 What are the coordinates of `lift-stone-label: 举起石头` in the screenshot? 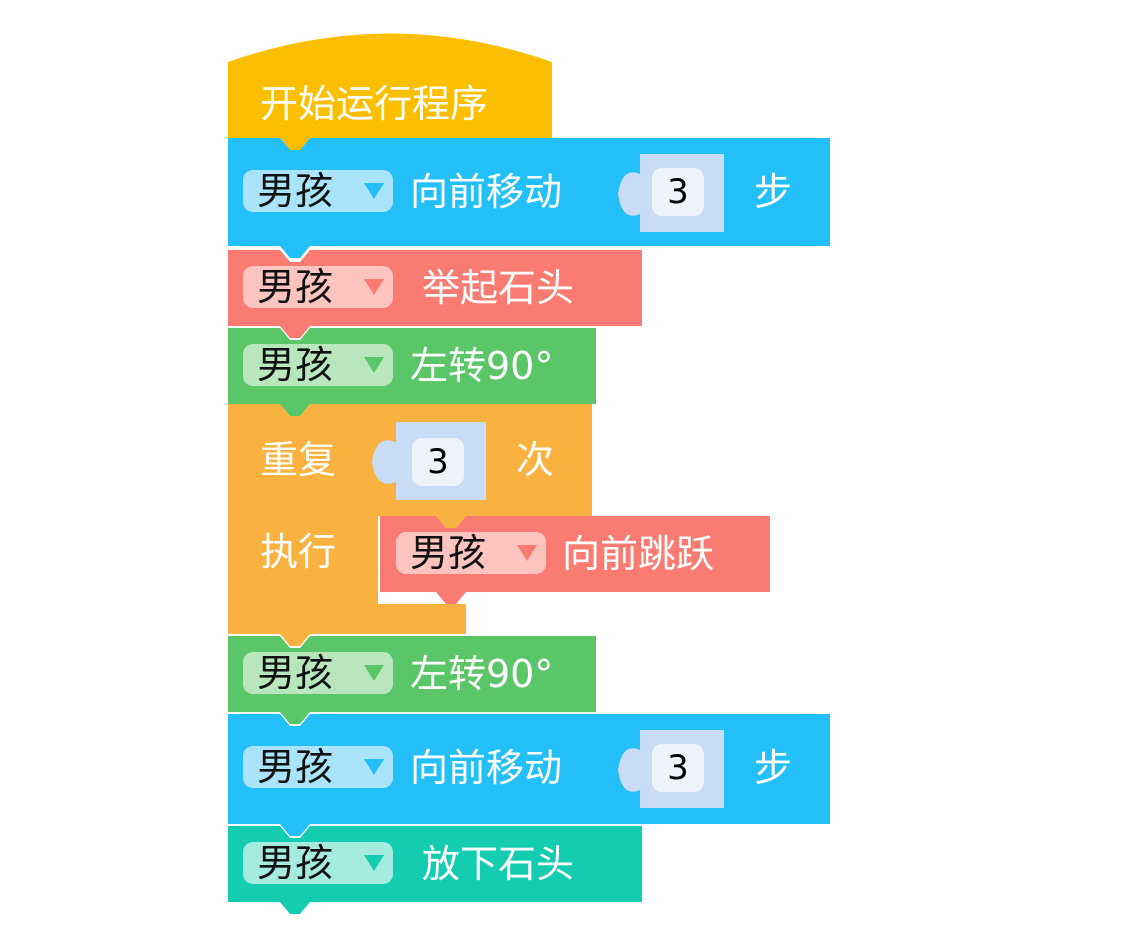 It's located at (498, 288).